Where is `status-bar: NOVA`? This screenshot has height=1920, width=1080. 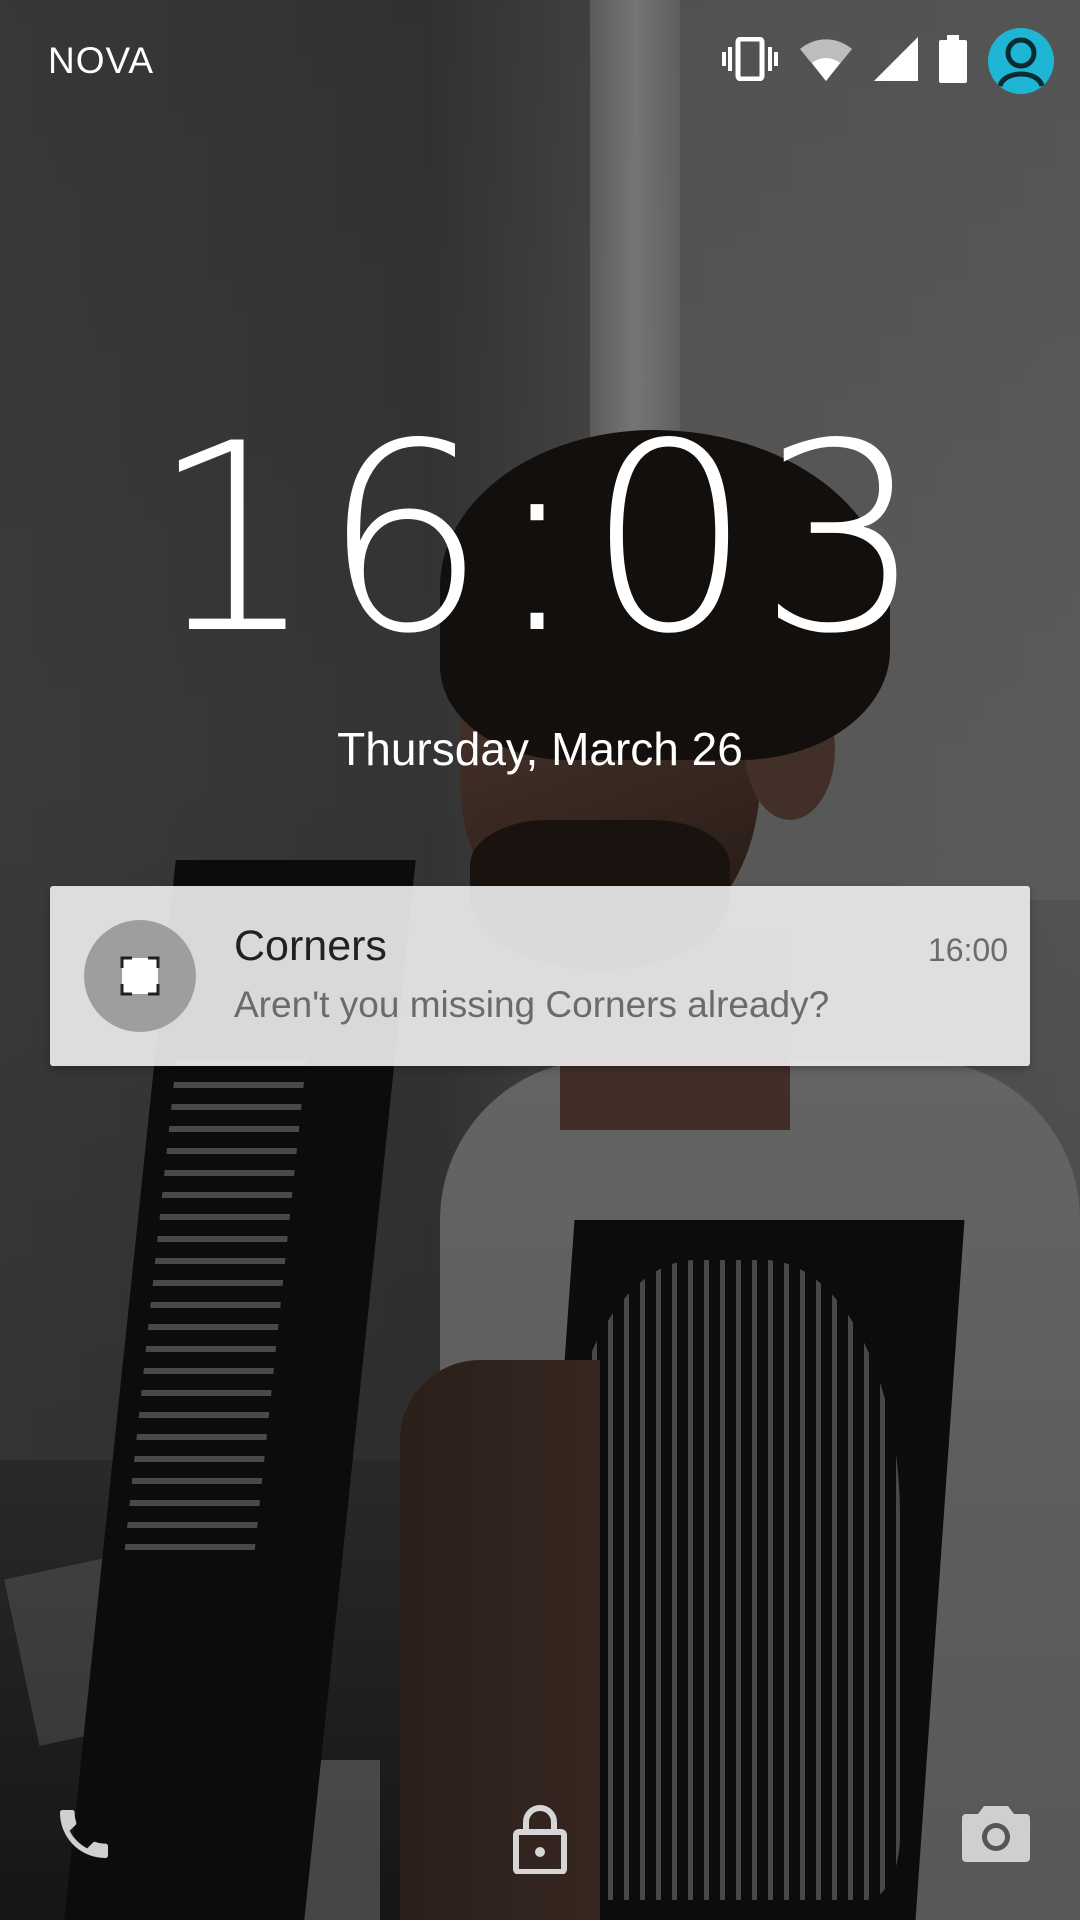 status-bar: NOVA is located at coordinates (540, 60).